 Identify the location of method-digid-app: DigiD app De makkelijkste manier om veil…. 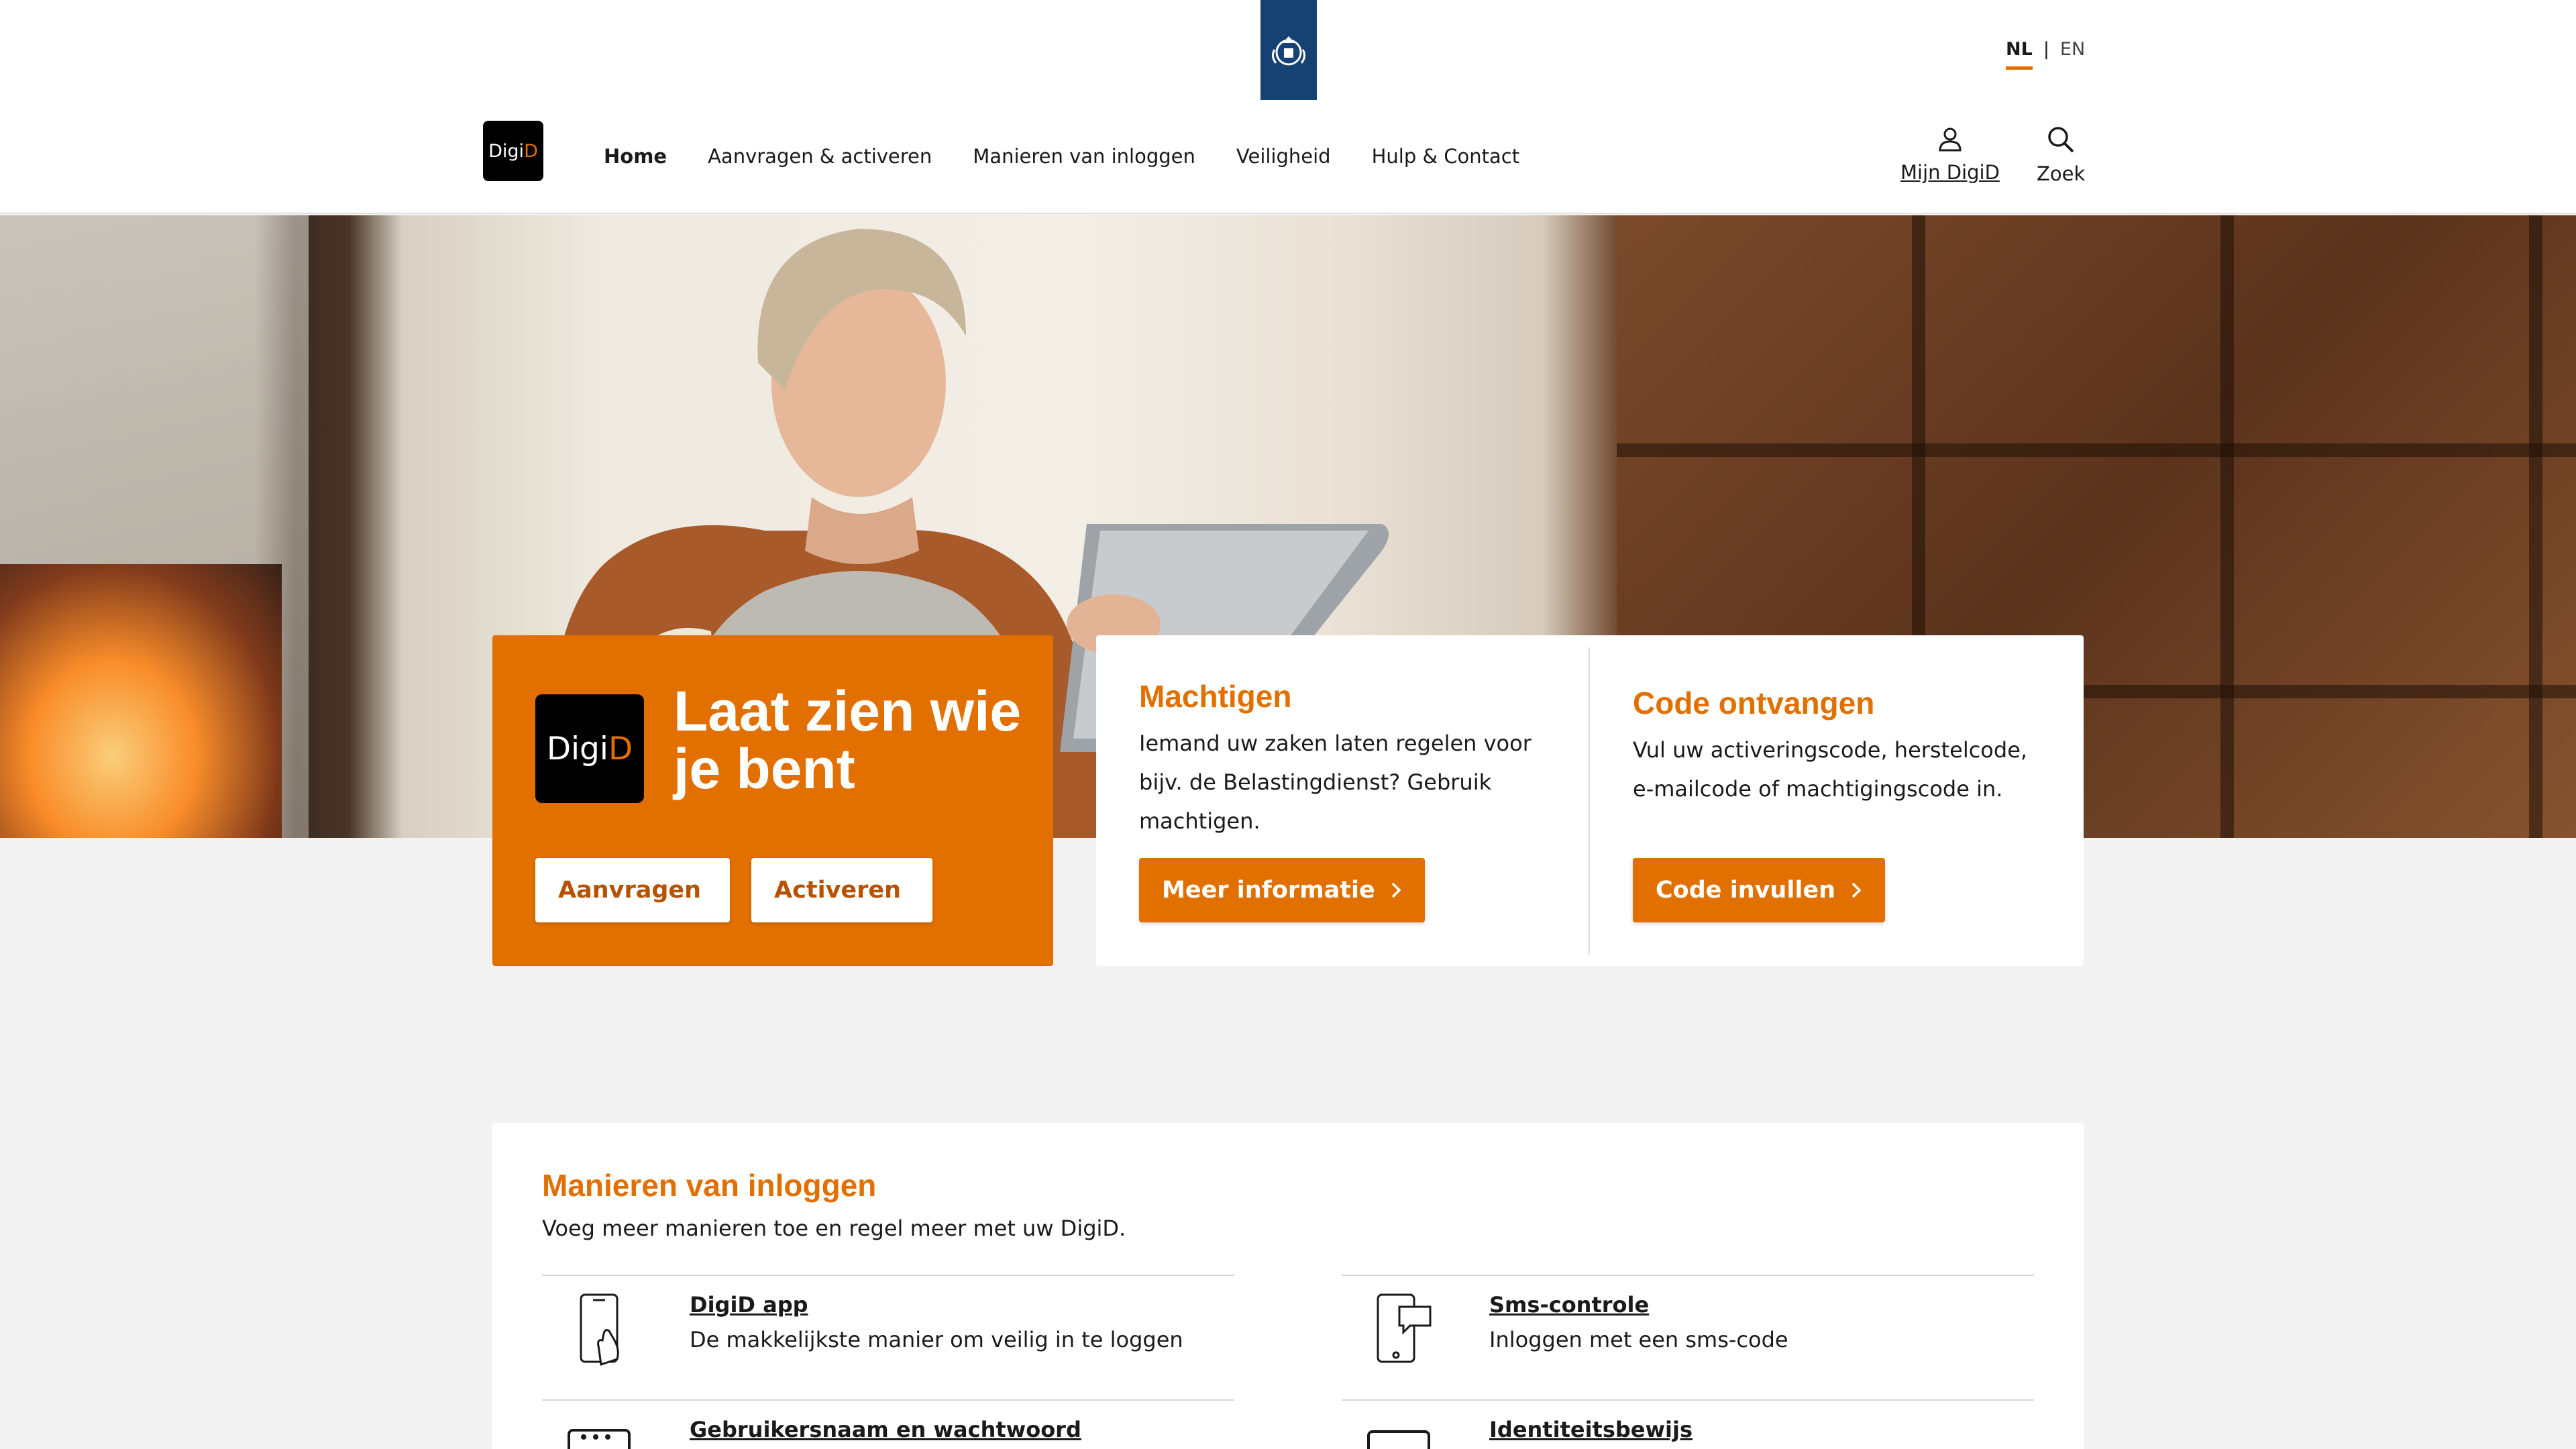
(872, 1329).